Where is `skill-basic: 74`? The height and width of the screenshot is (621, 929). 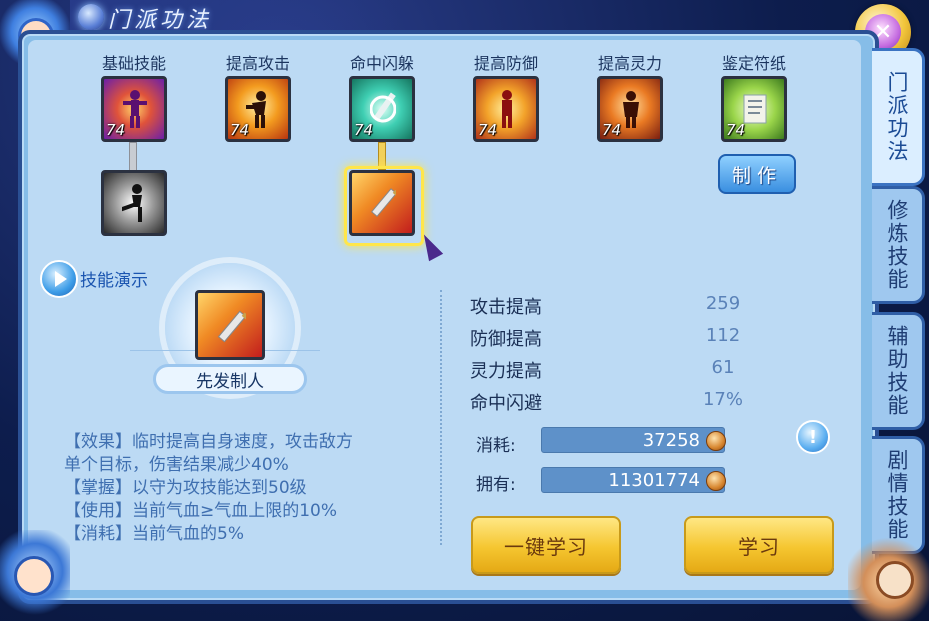
skill-basic: 74 is located at coordinates (134, 109).